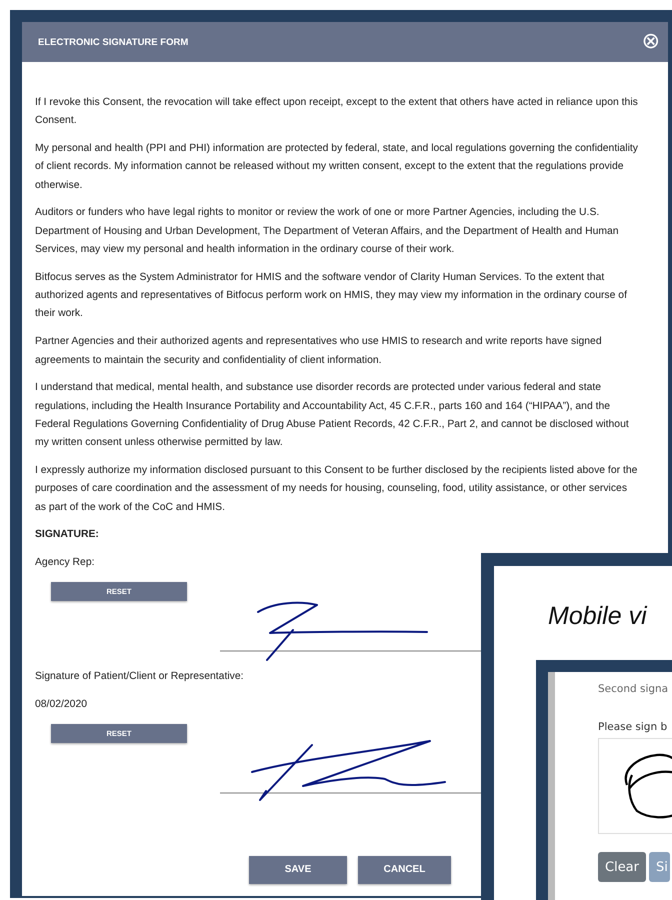 The image size is (672, 900). I want to click on consent-paragraph: My personal and health (PPI and PHI) information are protected by federal, state, and local regulations governing the confidentiality of client records. My information cannot be released without my written consent, except to the extent that the regulations provide otherwise., so click(336, 167).